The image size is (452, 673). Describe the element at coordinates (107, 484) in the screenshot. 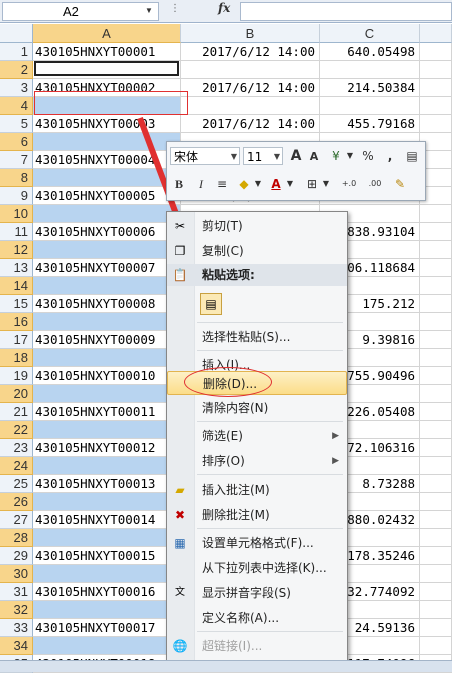

I see `cell-a: 430105HNXYT00013` at that location.